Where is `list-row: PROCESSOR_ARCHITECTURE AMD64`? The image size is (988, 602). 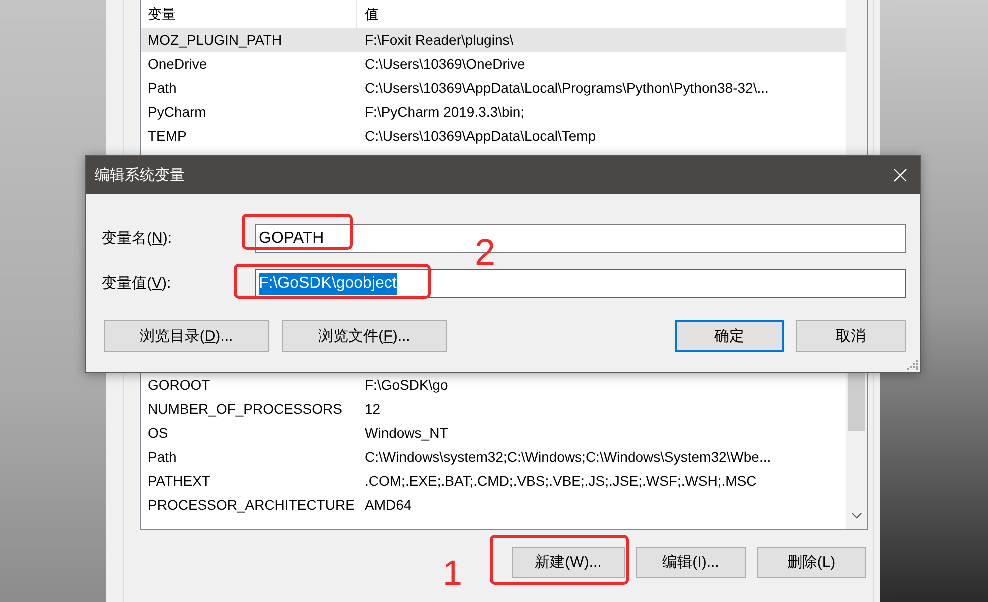 list-row: PROCESSOR_ARCHITECTURE AMD64 is located at coordinates (493, 505).